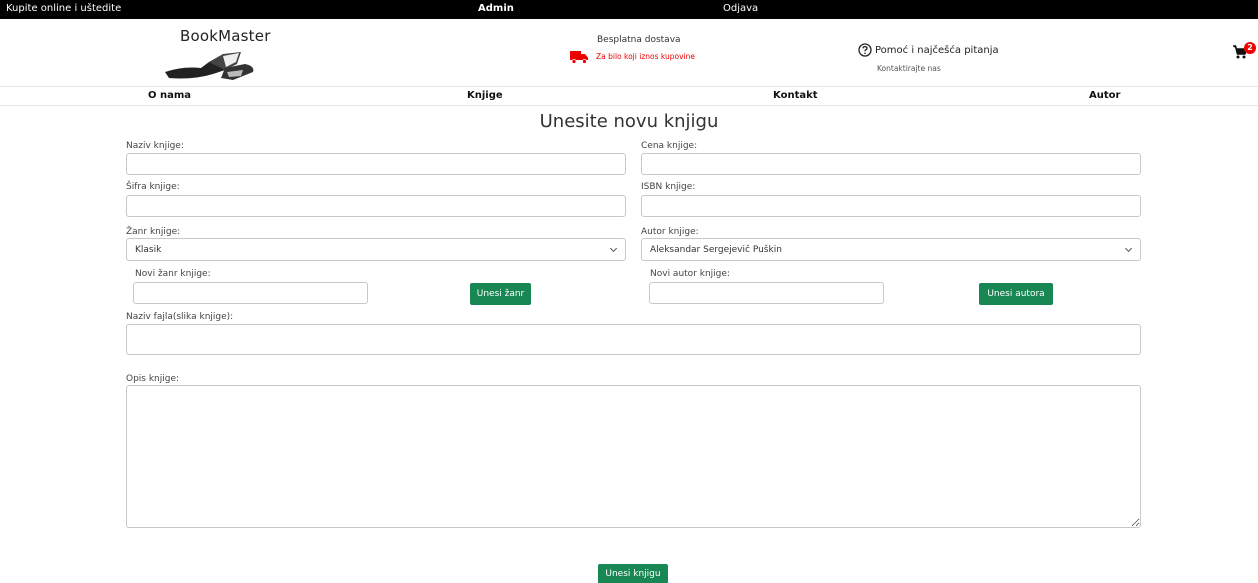  I want to click on cart-count-badge: 2, so click(1250, 48).